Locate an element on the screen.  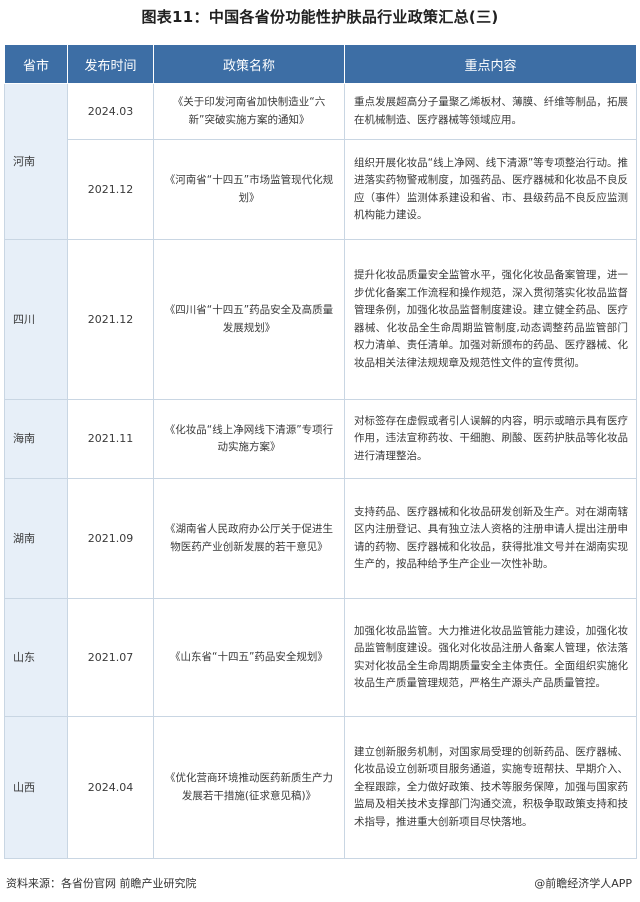
province-cell: 山东 is located at coordinates (36, 657).